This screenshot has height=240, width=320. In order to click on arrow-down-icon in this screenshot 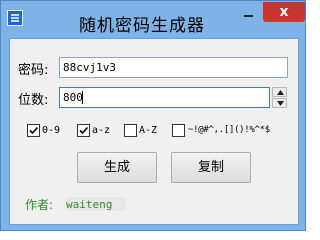, I will do `click(280, 103)`.